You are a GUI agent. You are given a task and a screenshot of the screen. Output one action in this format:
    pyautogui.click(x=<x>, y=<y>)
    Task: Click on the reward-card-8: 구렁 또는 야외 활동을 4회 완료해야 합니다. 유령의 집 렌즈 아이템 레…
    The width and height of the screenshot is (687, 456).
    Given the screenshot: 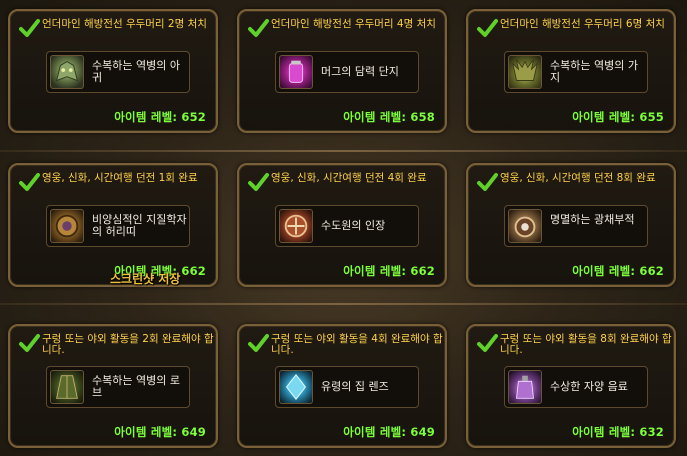 What is the action you would take?
    pyautogui.click(x=342, y=386)
    